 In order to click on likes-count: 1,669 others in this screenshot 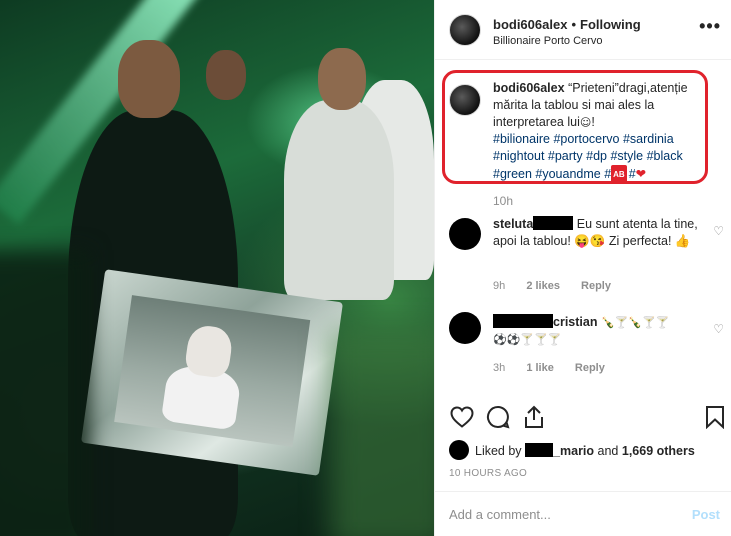, I will do `click(658, 451)`.